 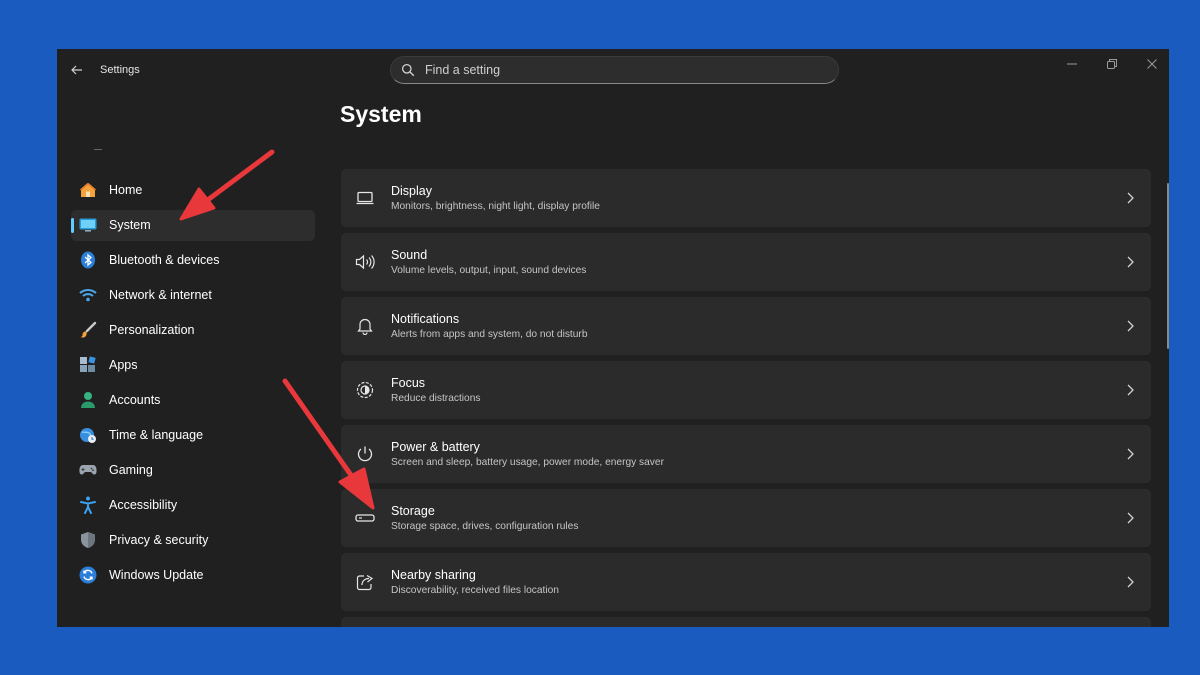 I want to click on sidebar-item-label: Time & language, so click(x=156, y=435).